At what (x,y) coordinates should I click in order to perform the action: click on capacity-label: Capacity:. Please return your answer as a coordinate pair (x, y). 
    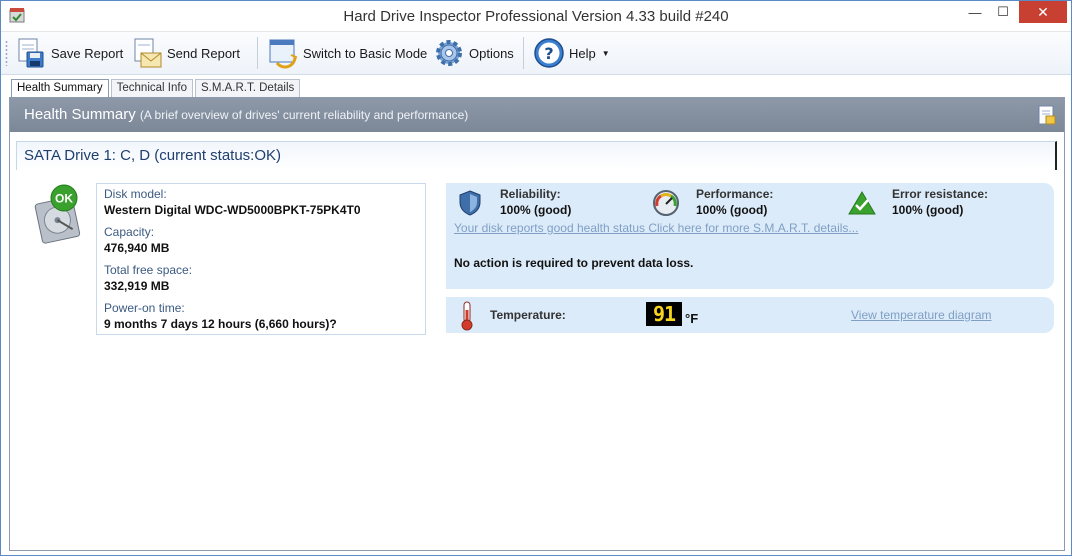
    Looking at the image, I should click on (129, 232).